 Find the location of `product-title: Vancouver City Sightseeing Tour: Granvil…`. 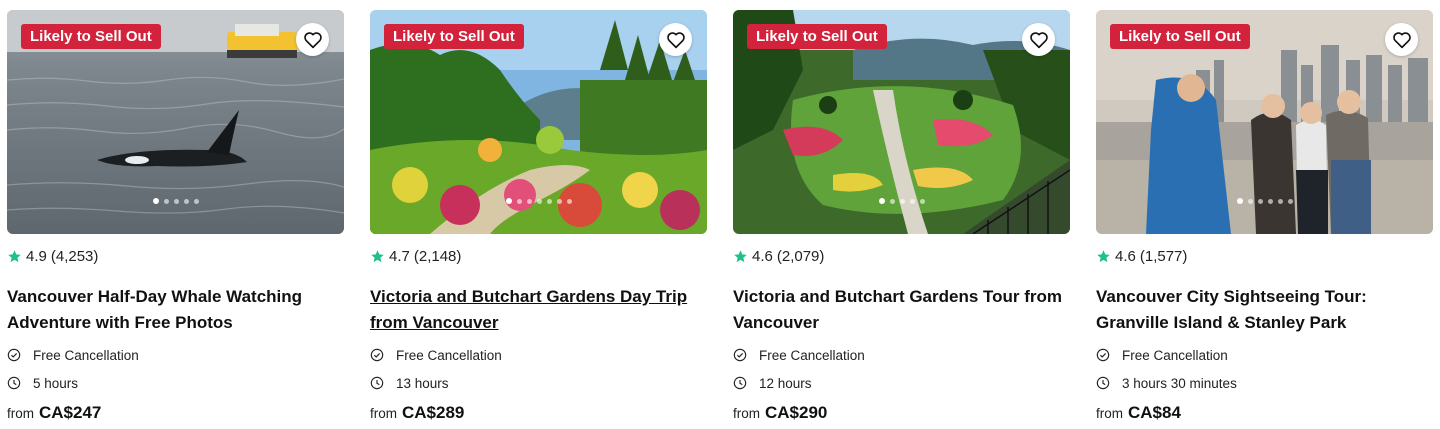

product-title: Vancouver City Sightseeing Tour: Granvil… is located at coordinates (1264, 310).